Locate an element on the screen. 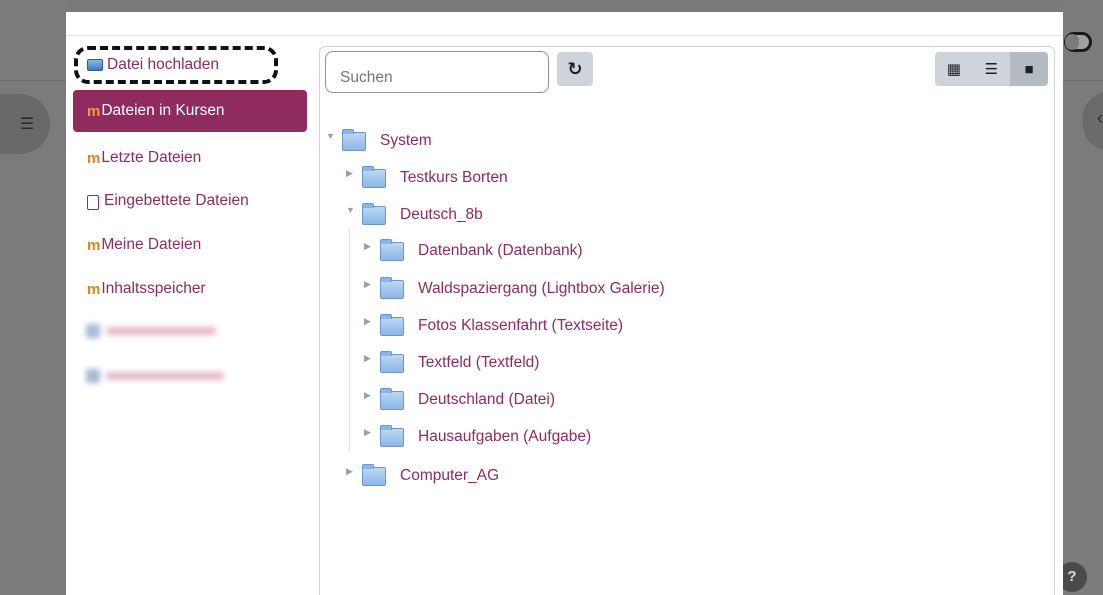 This screenshot has height=595, width=1103. refresh-button: ↻ is located at coordinates (575, 69).